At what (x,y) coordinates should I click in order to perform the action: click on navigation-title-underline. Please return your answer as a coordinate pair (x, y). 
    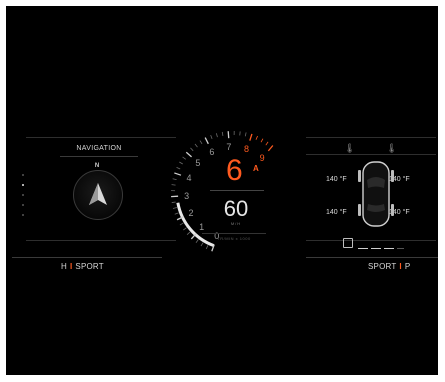
    Looking at the image, I should click on (99, 156).